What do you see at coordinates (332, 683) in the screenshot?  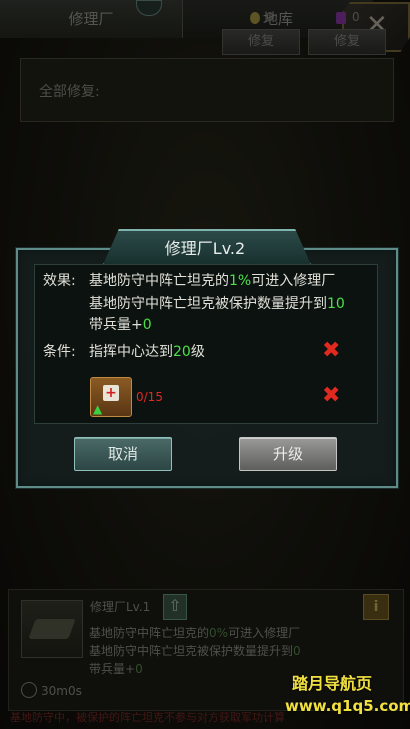 I see `watermark-title: 踏月导航页` at bounding box center [332, 683].